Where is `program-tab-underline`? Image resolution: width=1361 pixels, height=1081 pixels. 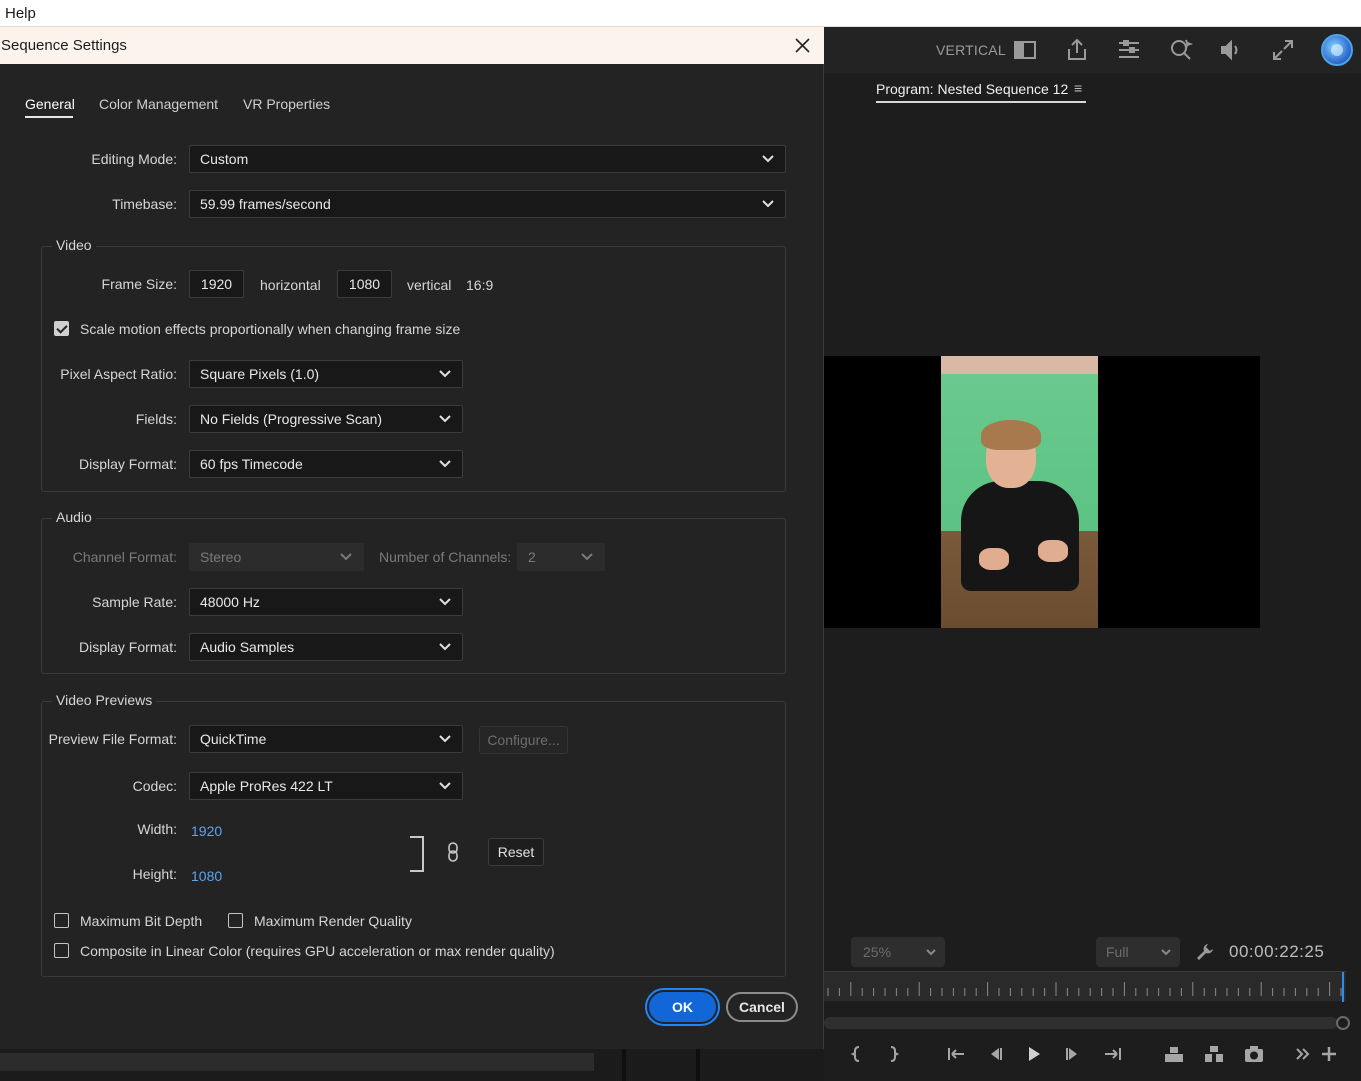 program-tab-underline is located at coordinates (981, 102).